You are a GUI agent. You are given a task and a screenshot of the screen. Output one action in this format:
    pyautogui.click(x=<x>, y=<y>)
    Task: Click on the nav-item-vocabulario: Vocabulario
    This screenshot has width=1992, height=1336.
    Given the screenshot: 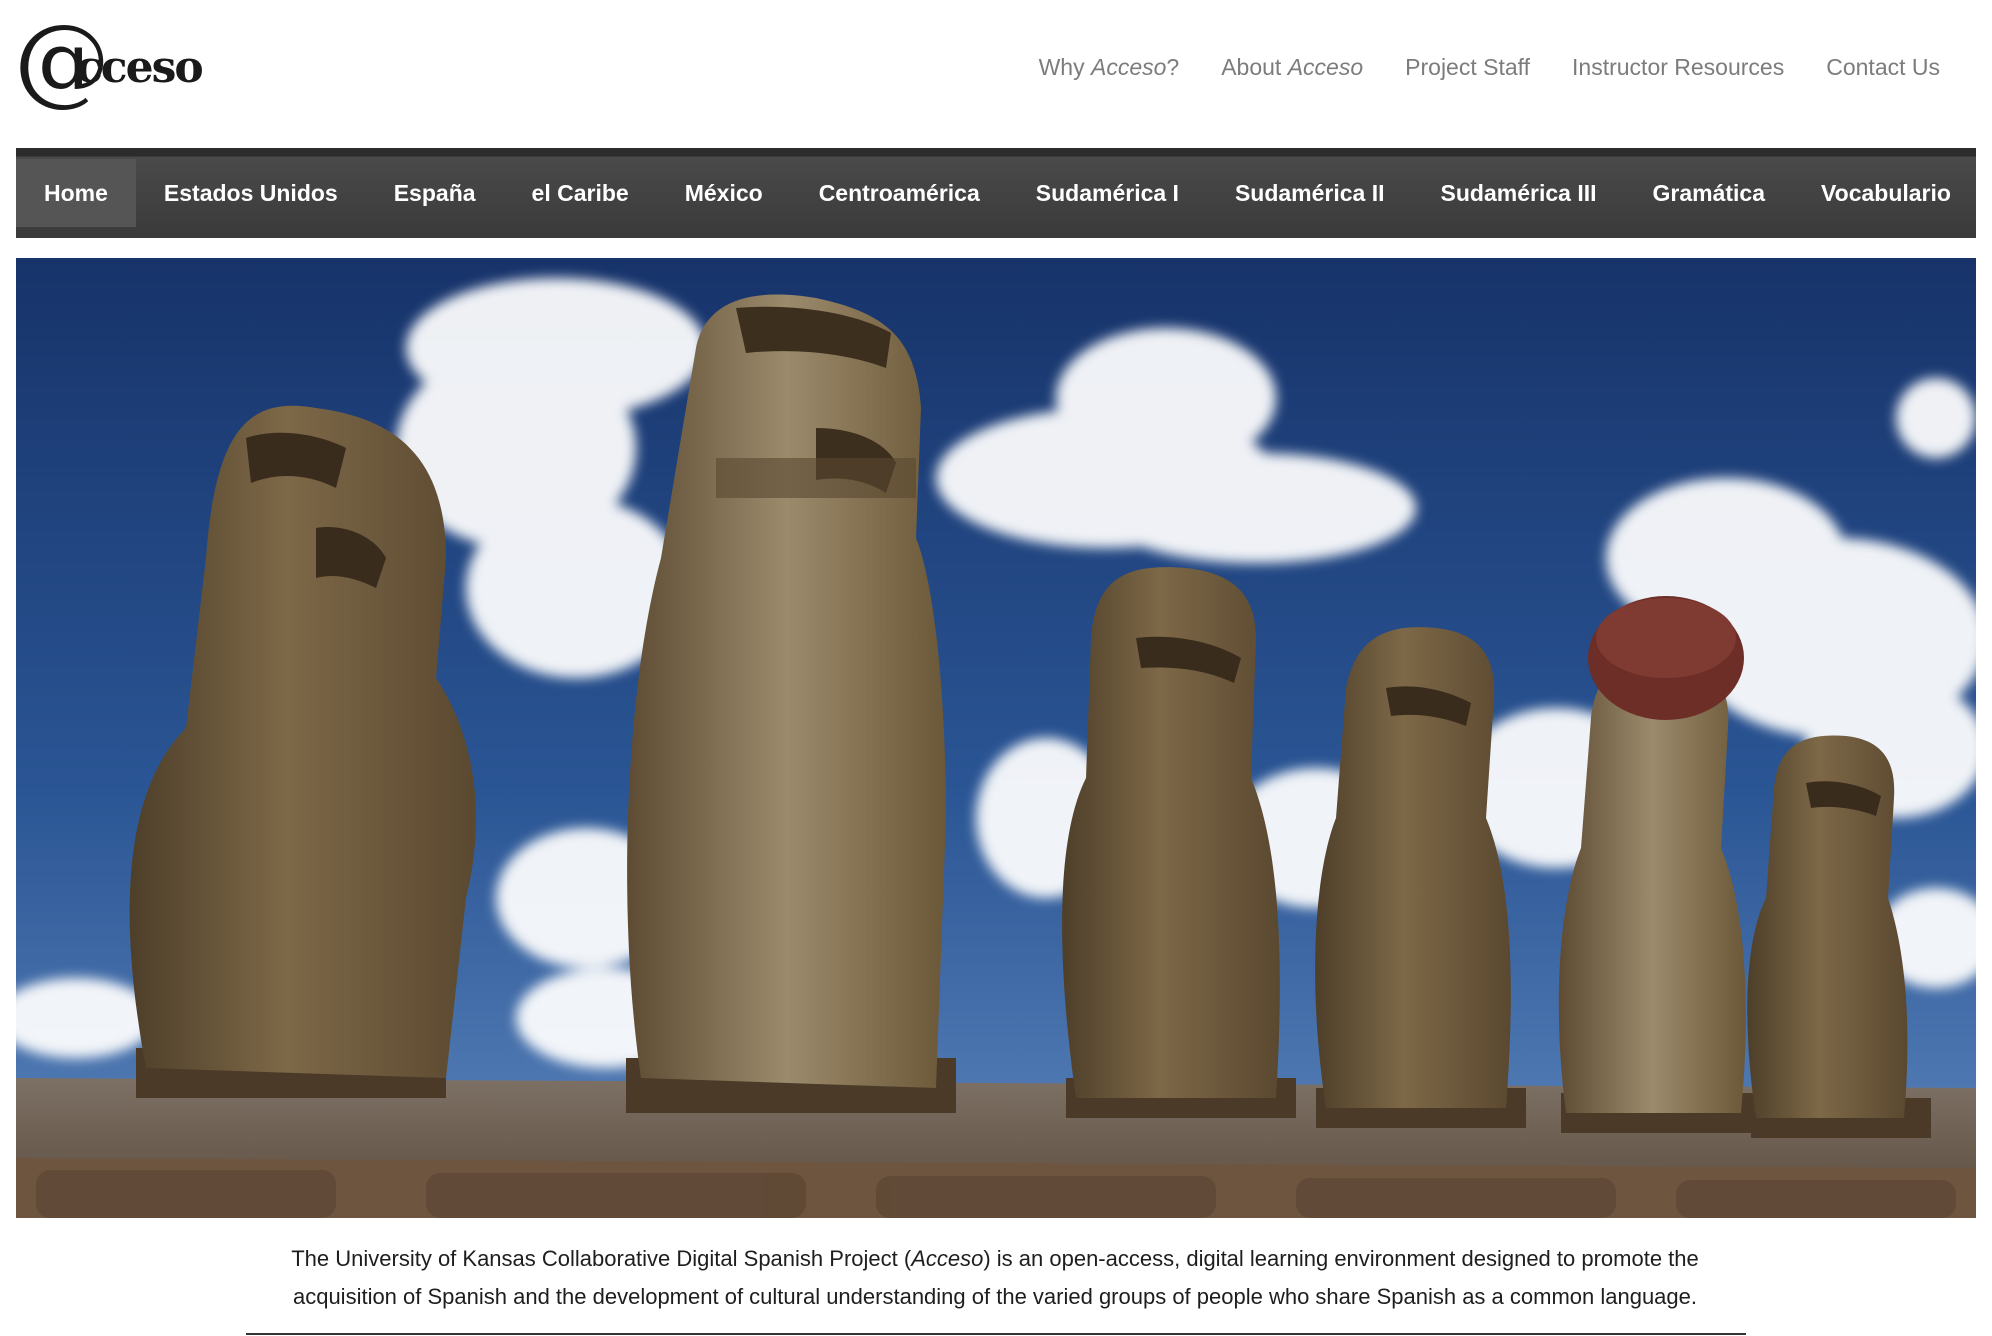 What is the action you would take?
    pyautogui.click(x=1886, y=193)
    